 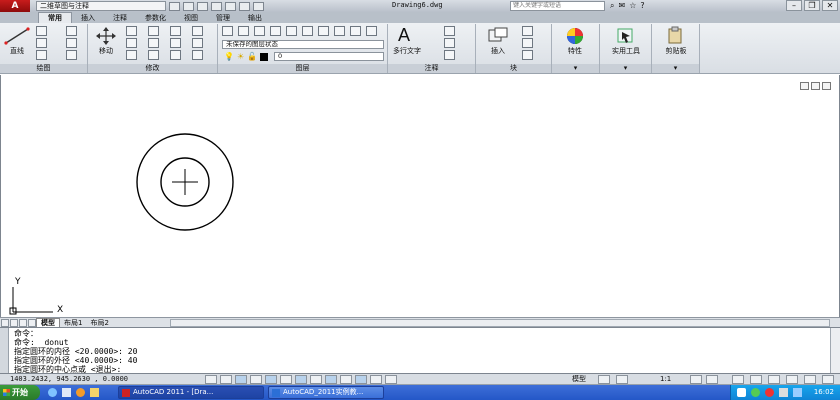 What do you see at coordinates (52, 392) in the screenshot?
I see `quick-launch-ie-icon` at bounding box center [52, 392].